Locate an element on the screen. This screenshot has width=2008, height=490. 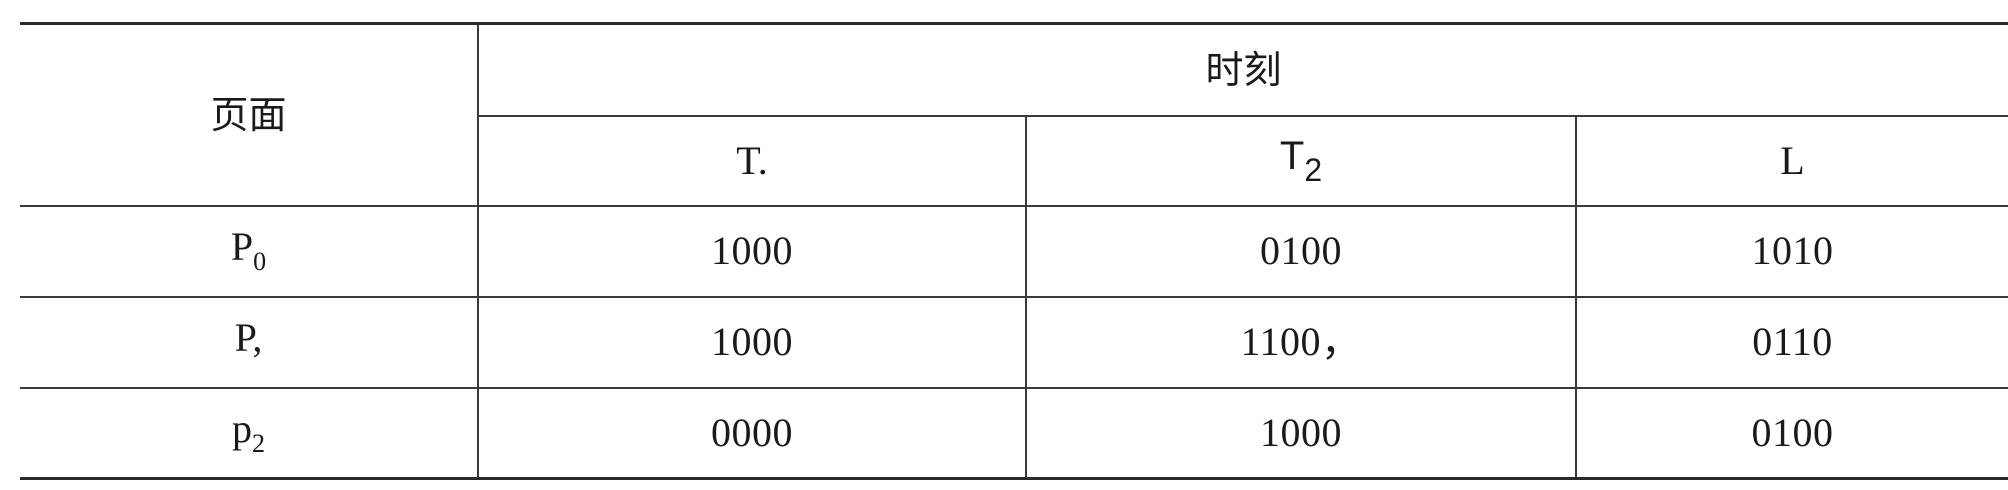
time-group-header: 时刻 is located at coordinates (1243, 69).